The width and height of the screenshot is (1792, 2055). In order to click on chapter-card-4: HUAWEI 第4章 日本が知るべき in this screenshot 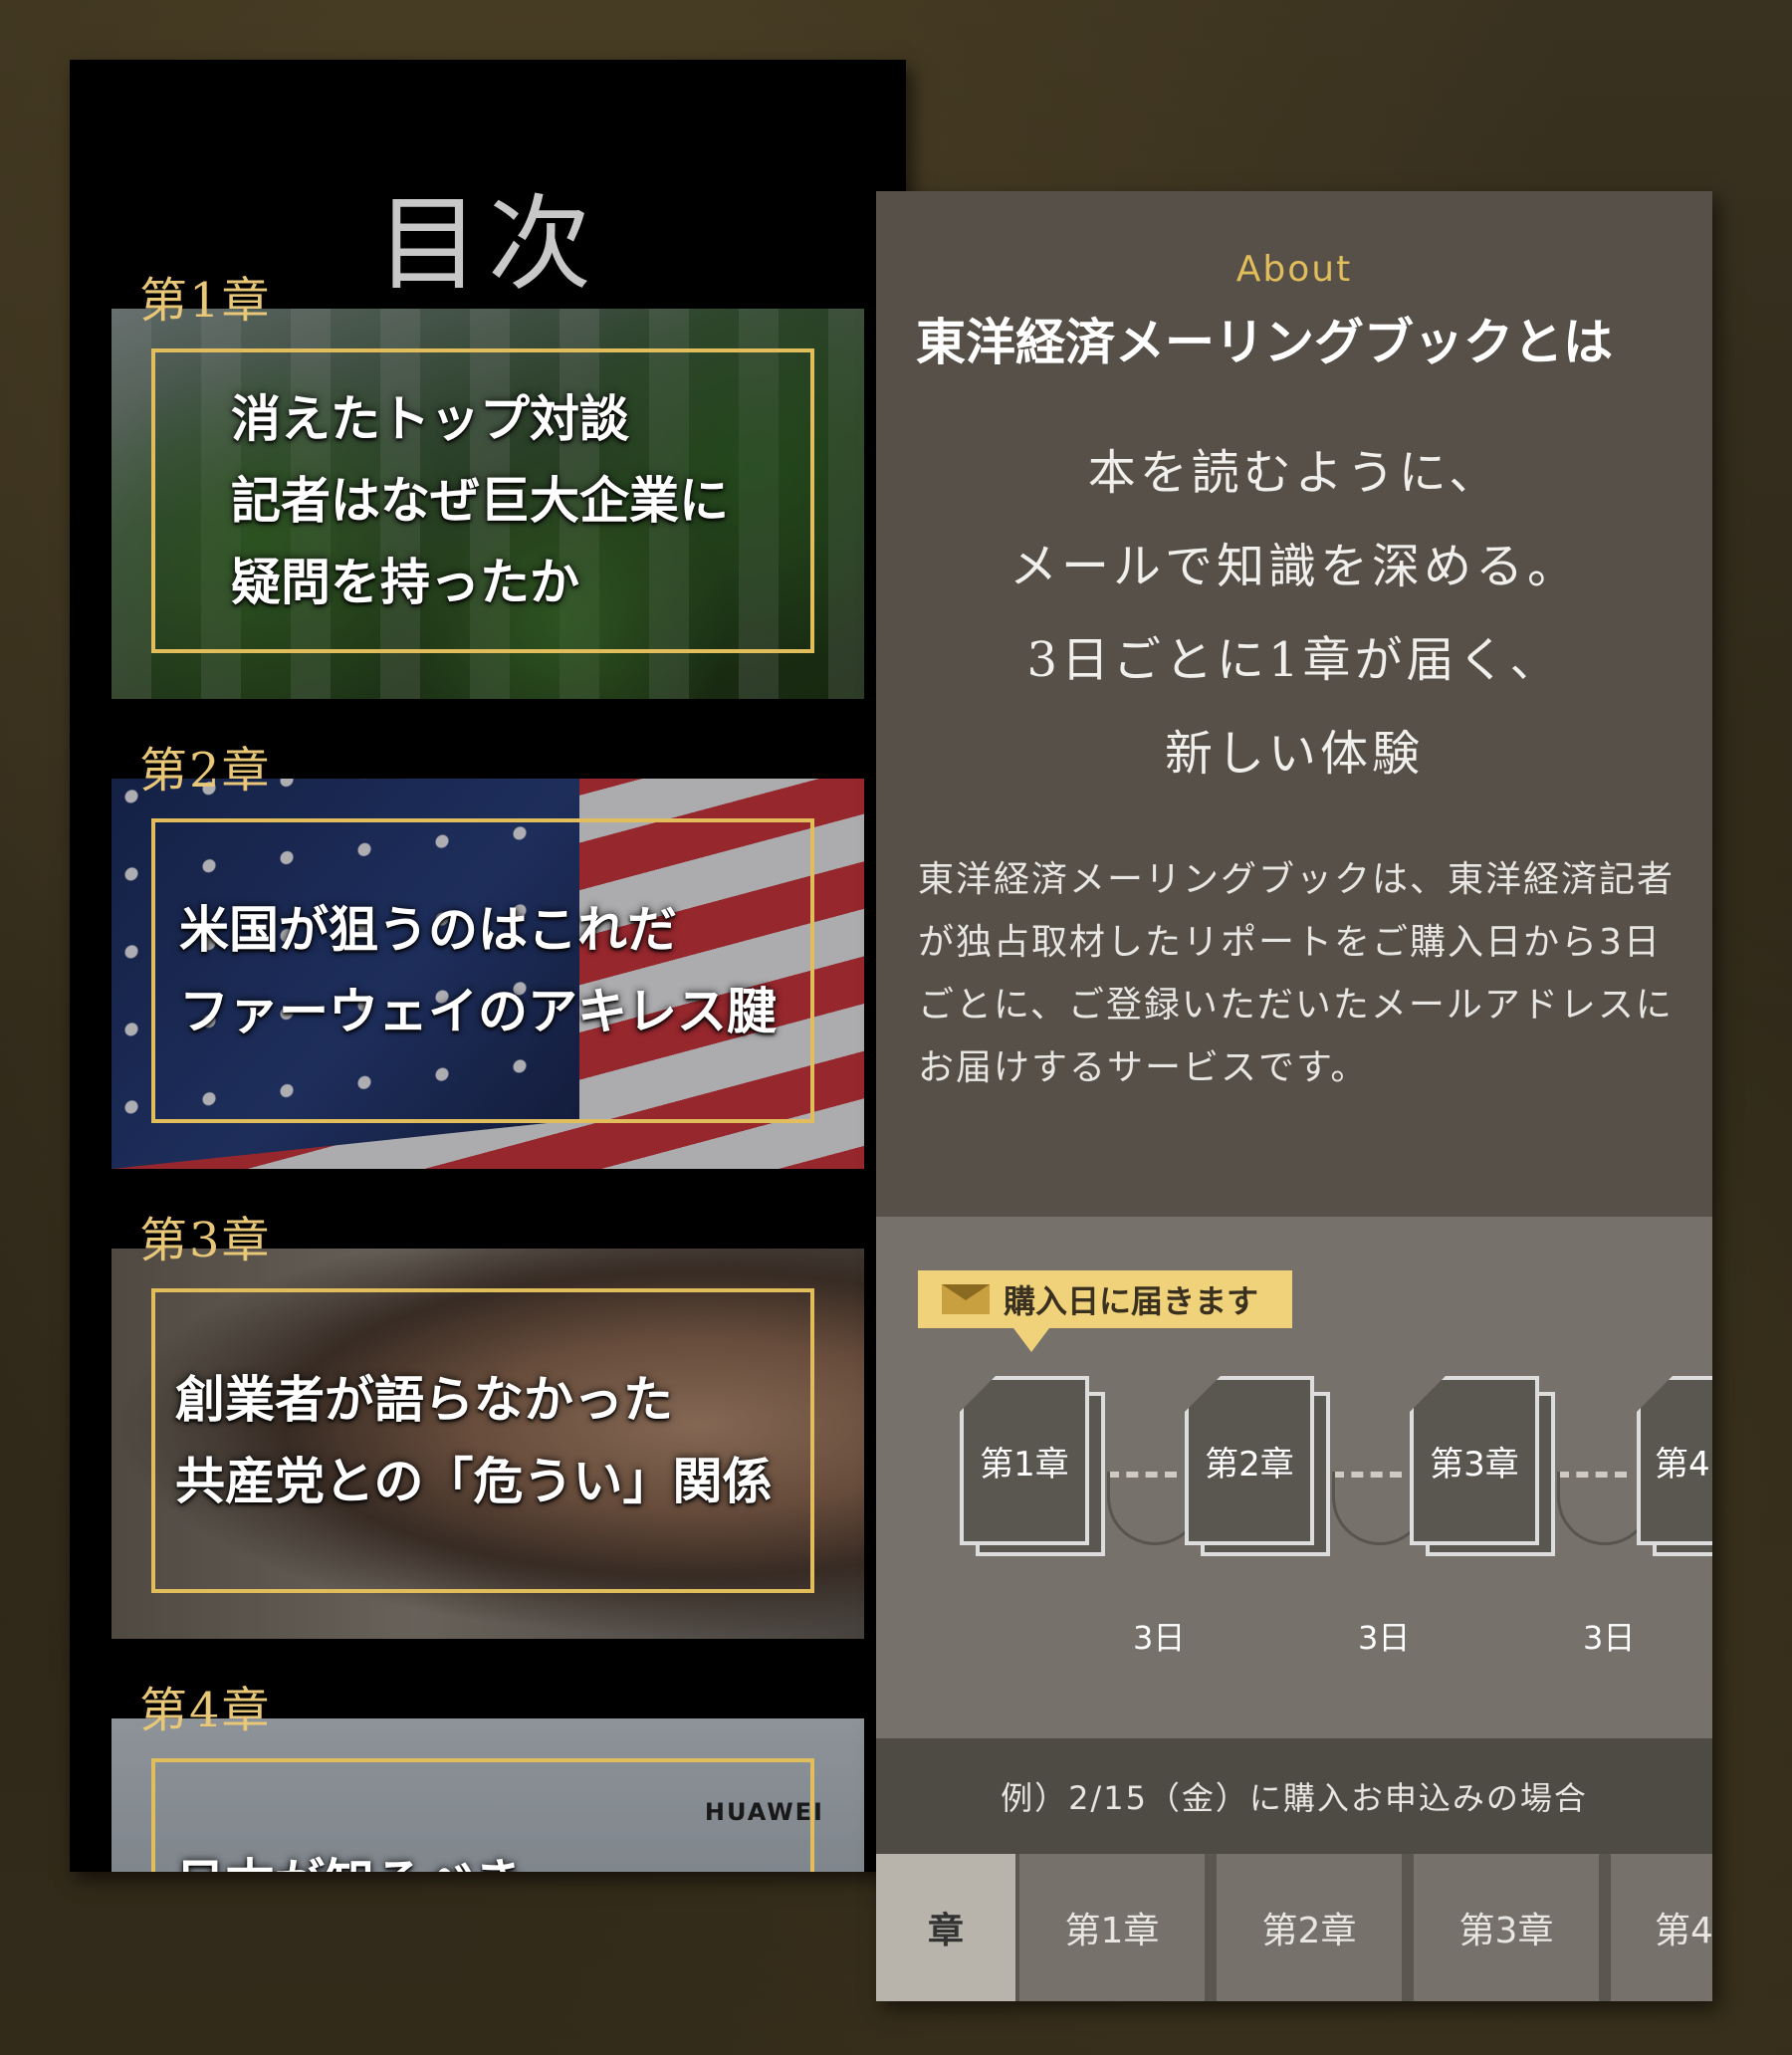, I will do `click(488, 1777)`.